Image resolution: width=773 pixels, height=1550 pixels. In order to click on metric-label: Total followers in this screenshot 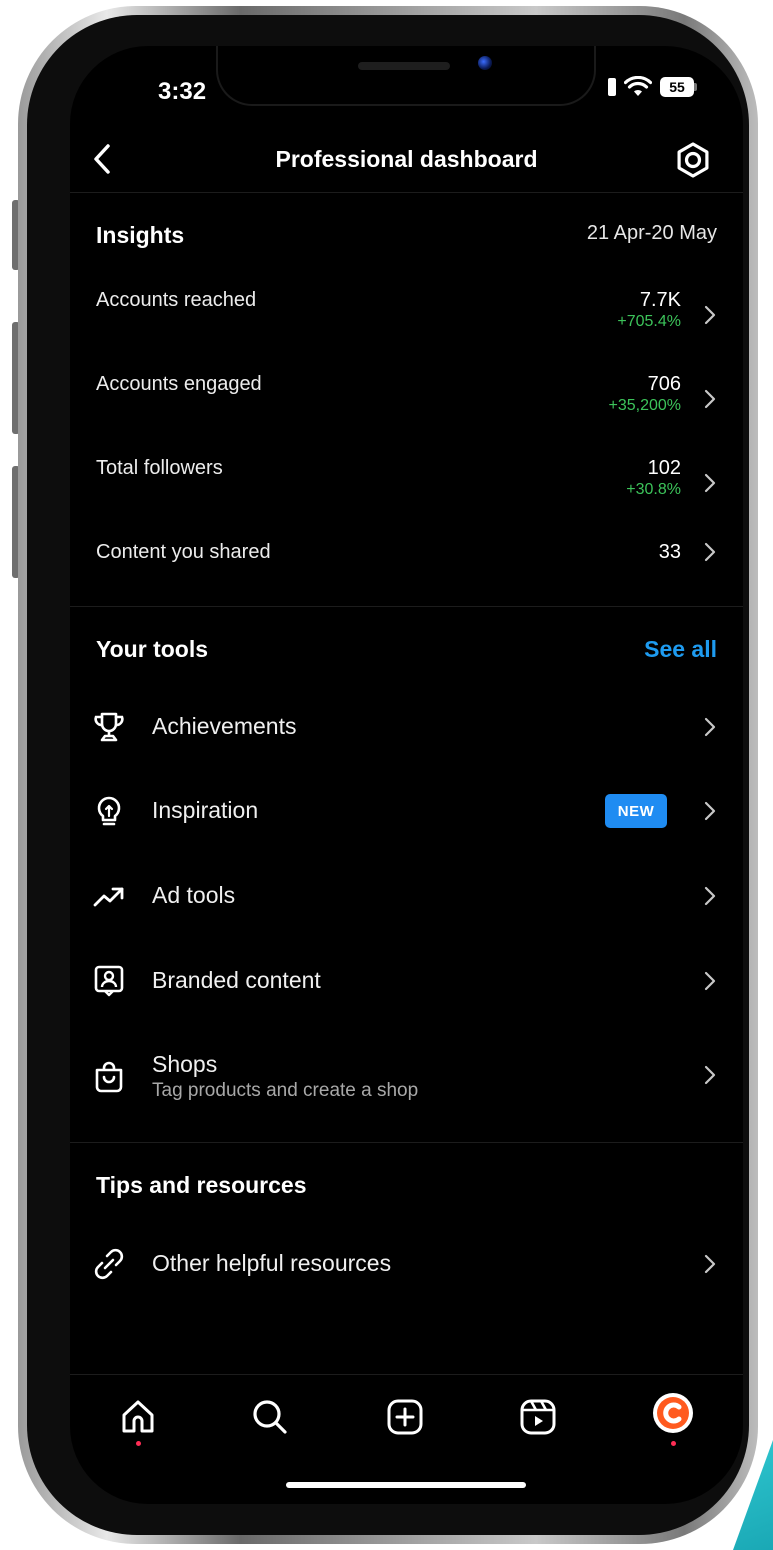, I will do `click(159, 468)`.